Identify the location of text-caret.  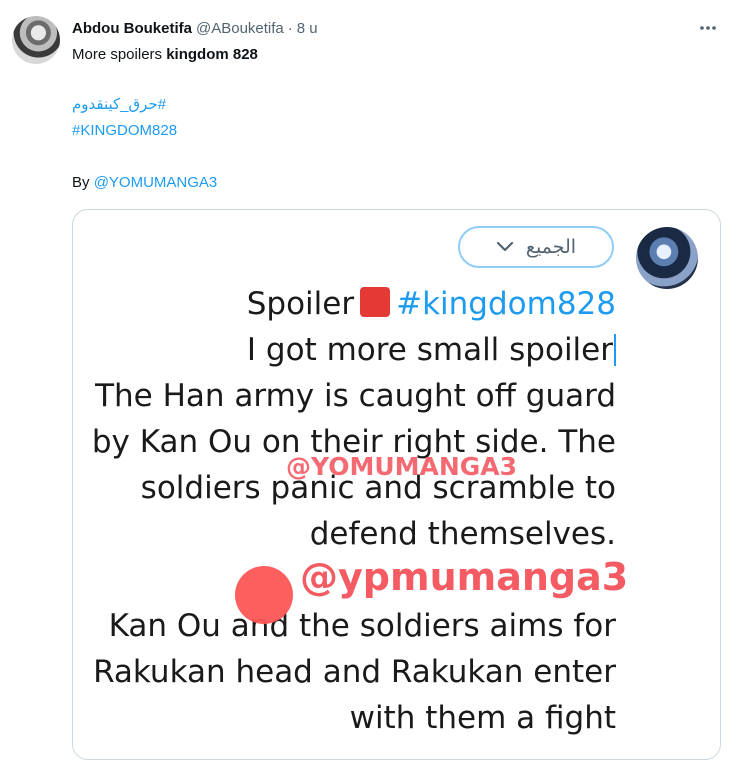
(615, 350).